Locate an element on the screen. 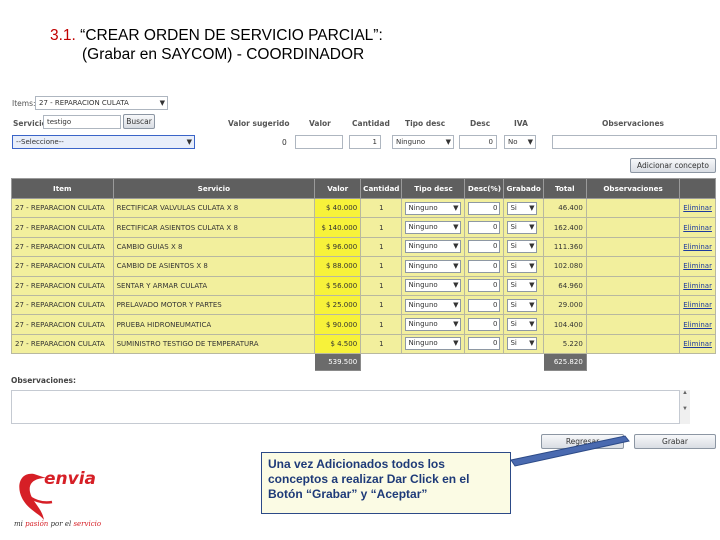  tipo-desc-select: Ninguno ▼ is located at coordinates (423, 142).